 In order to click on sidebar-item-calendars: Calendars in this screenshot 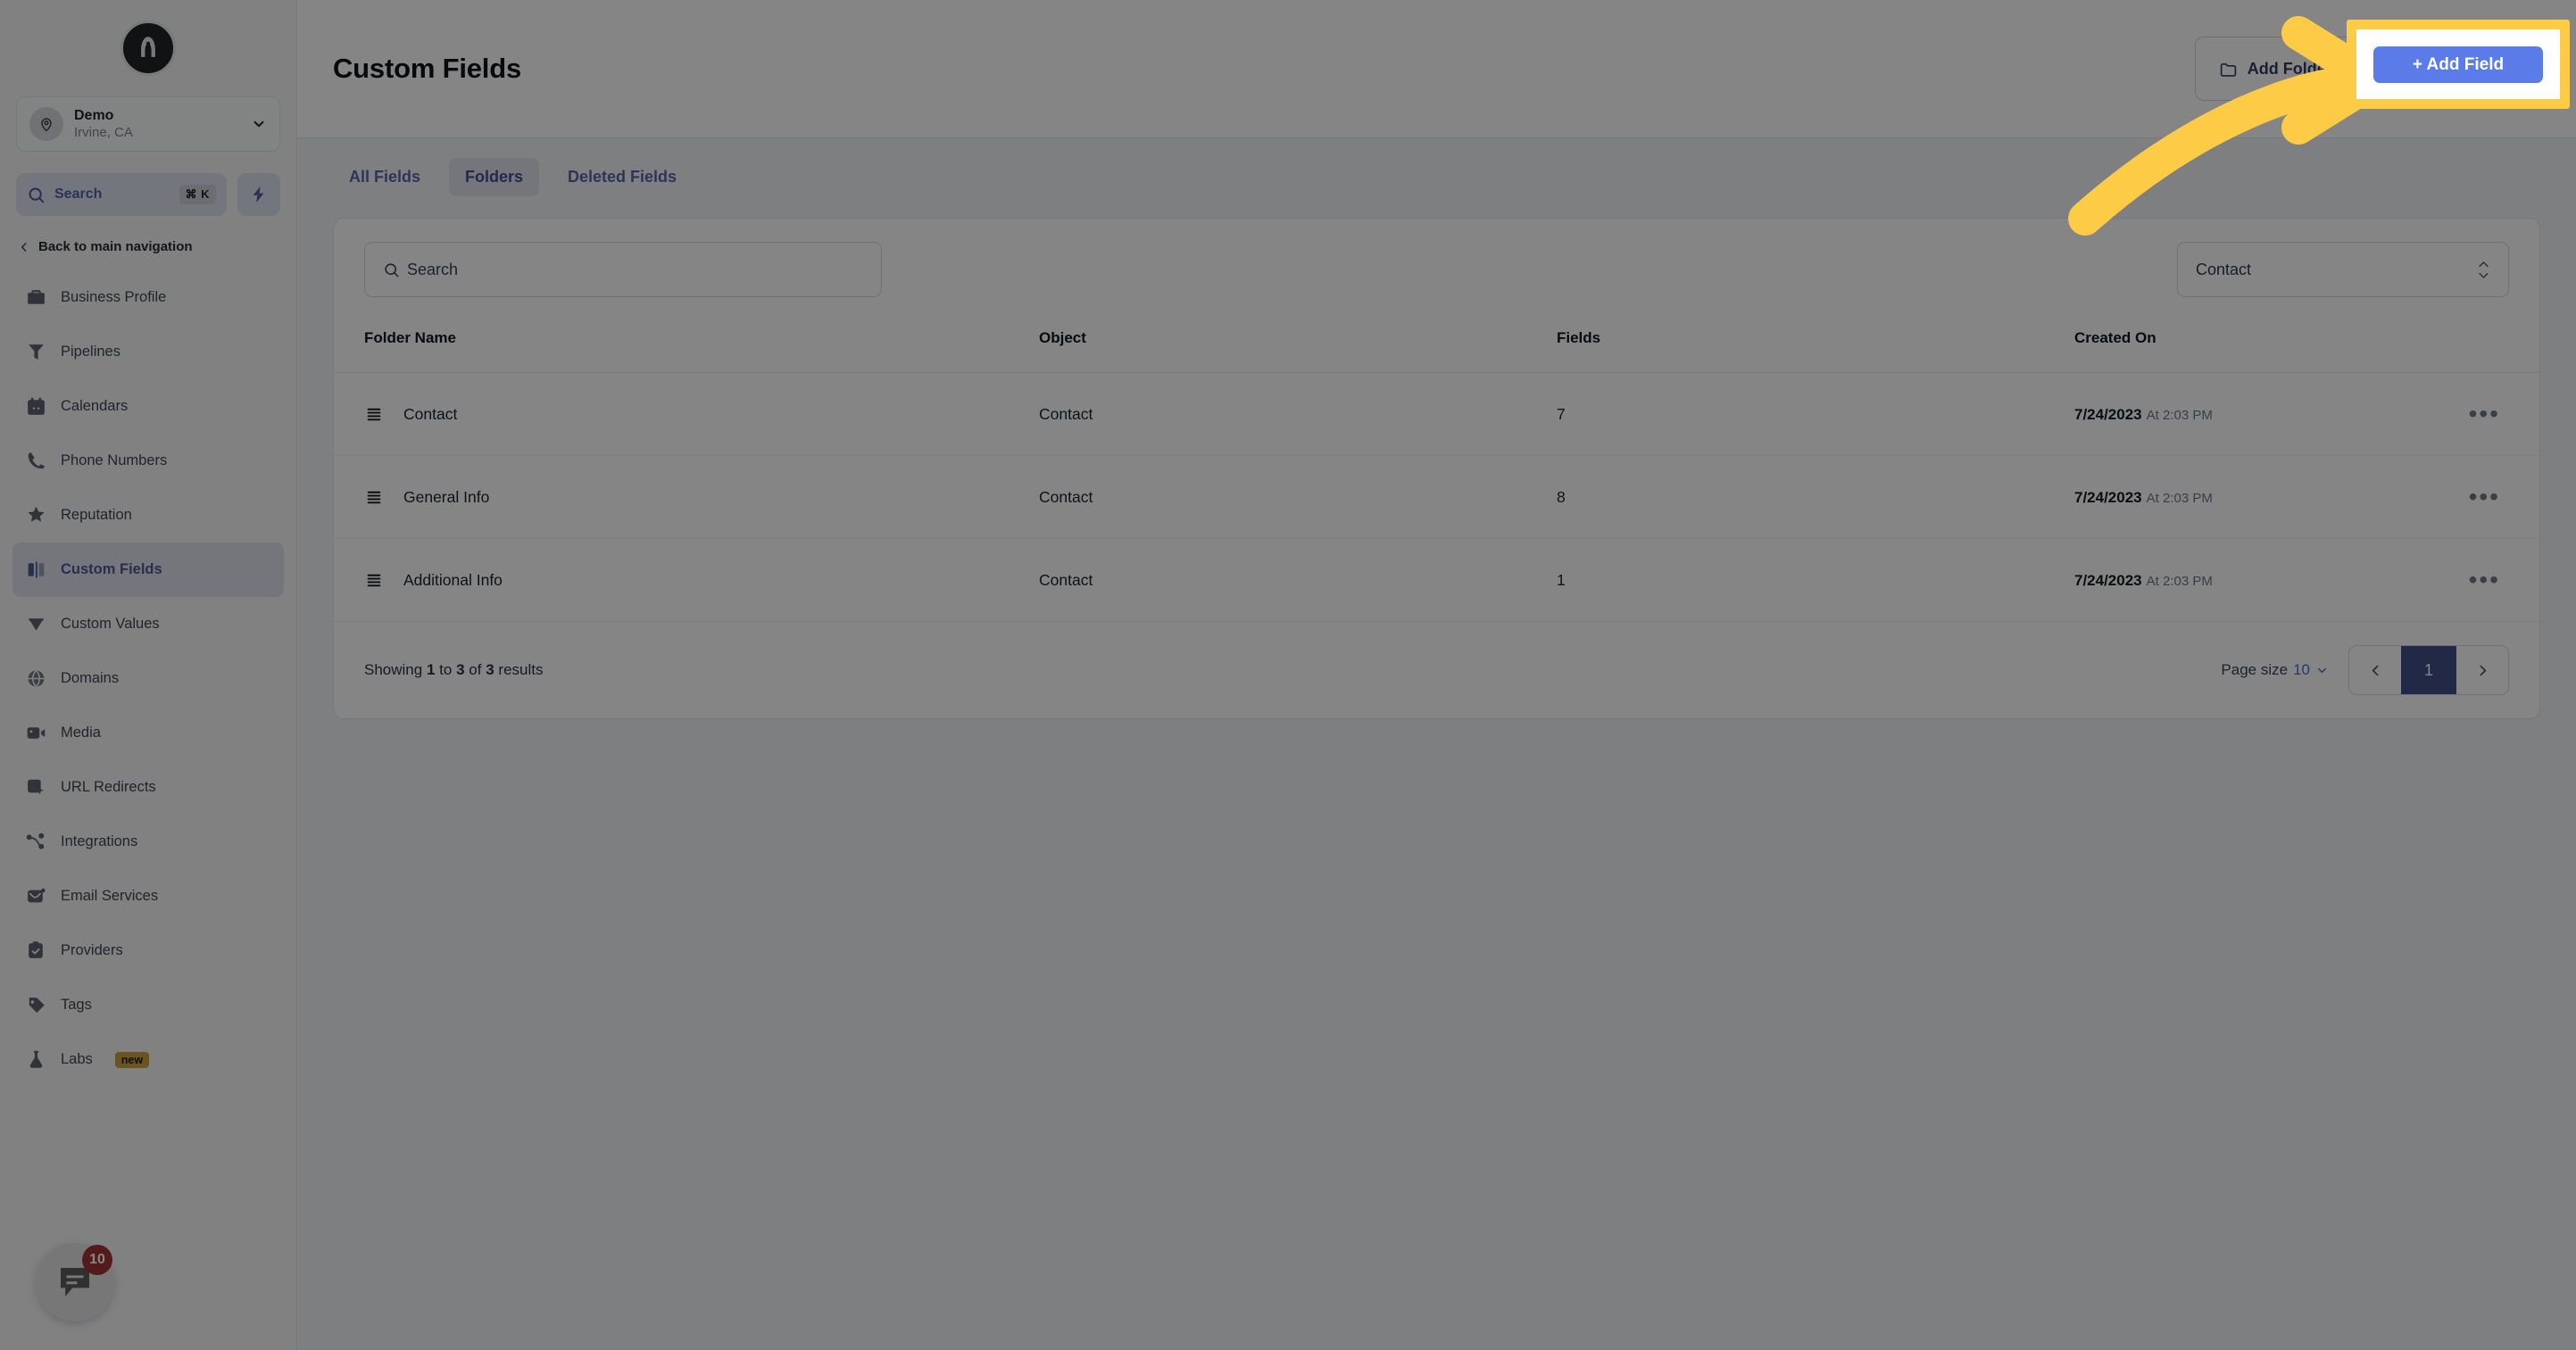, I will do `click(148, 406)`.